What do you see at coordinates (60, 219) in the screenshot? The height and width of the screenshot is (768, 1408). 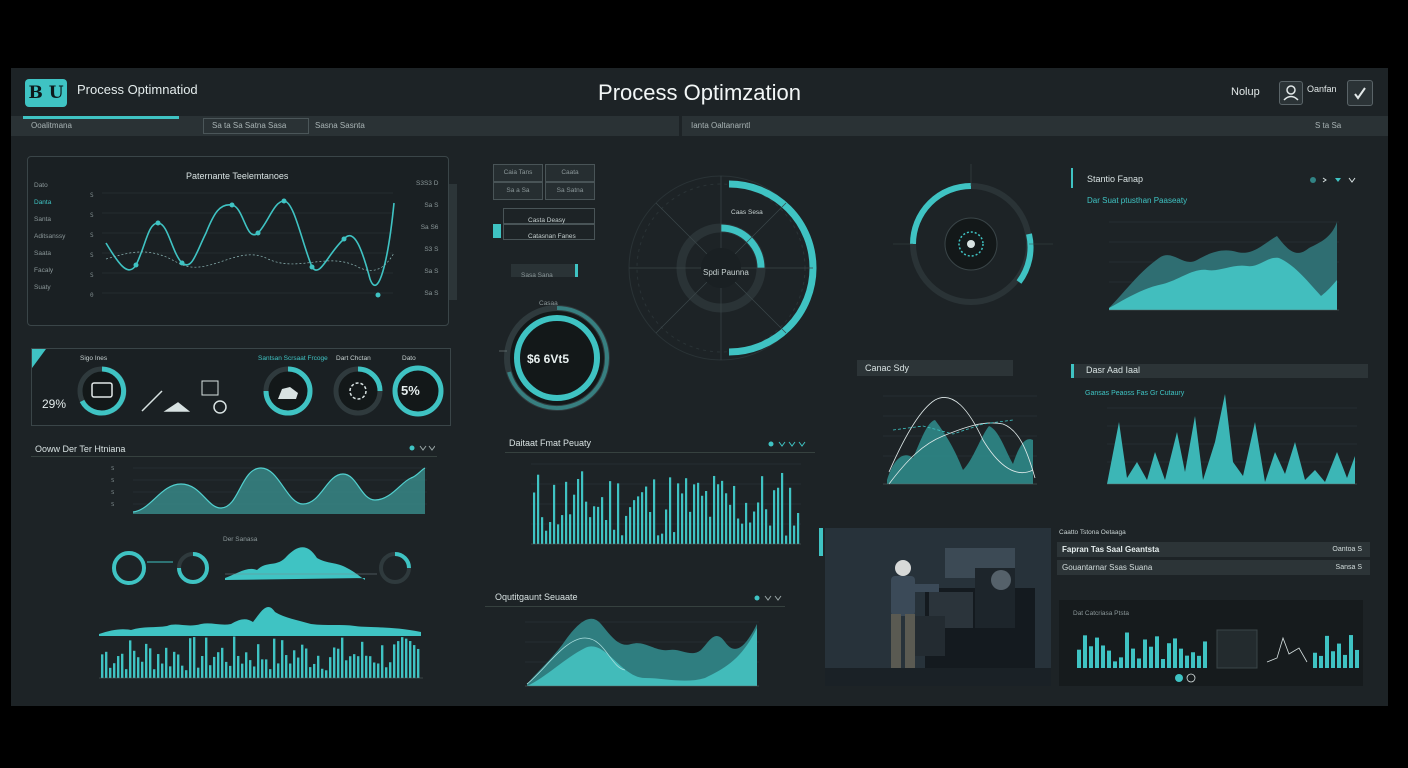 I see `legend-item: Santa` at bounding box center [60, 219].